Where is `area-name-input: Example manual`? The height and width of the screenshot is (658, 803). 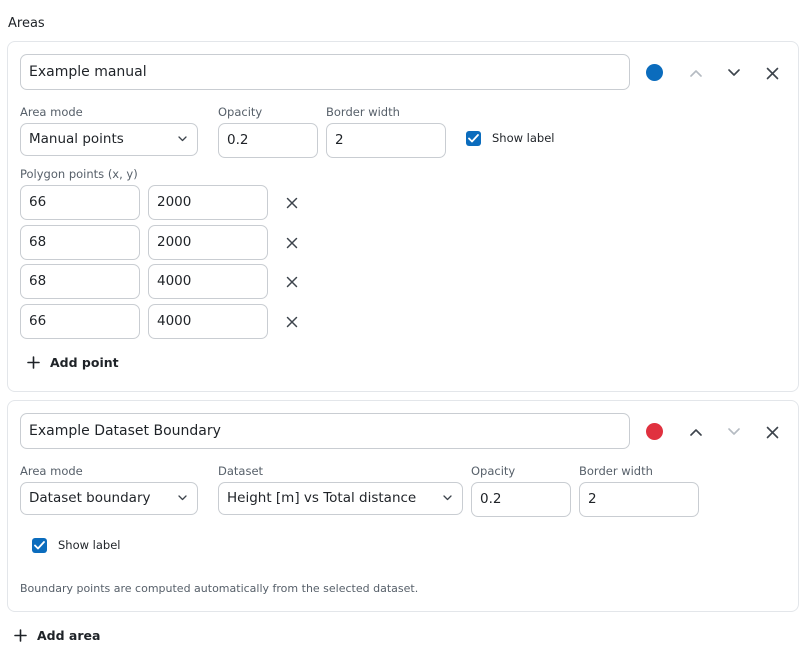
area-name-input: Example manual is located at coordinates (325, 72).